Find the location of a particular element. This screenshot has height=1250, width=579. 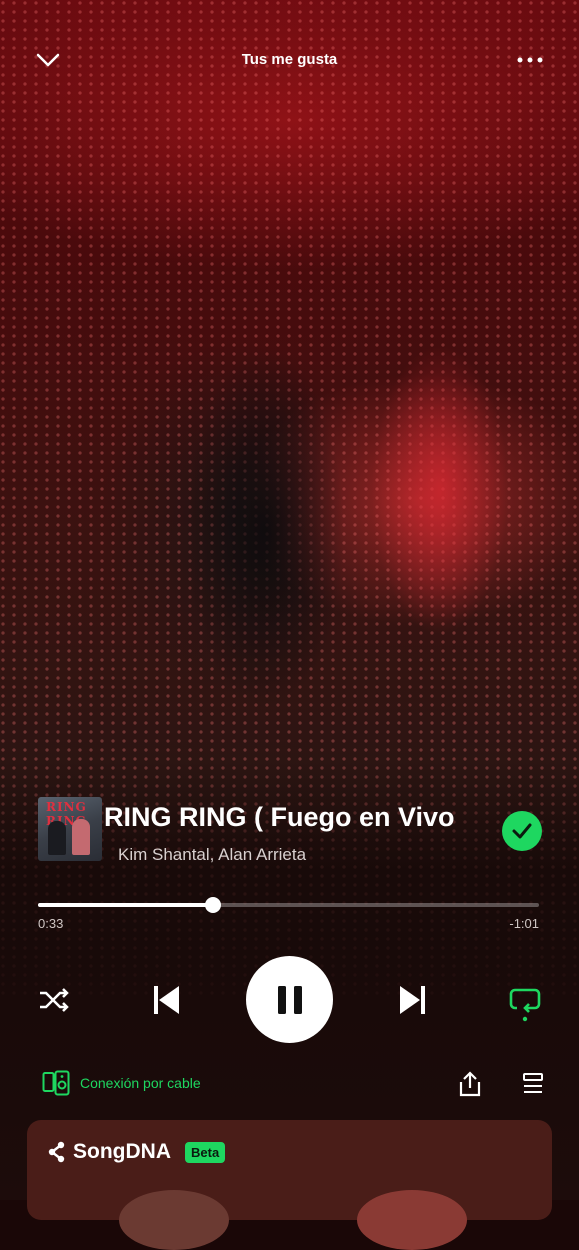

connect-device-button: Conexión por cable is located at coordinates (121, 1083).